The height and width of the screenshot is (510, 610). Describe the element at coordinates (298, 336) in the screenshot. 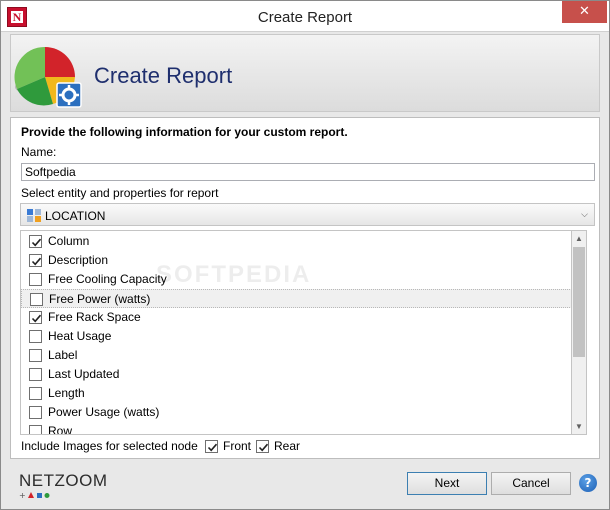

I see `property-item: Heat Usage` at that location.